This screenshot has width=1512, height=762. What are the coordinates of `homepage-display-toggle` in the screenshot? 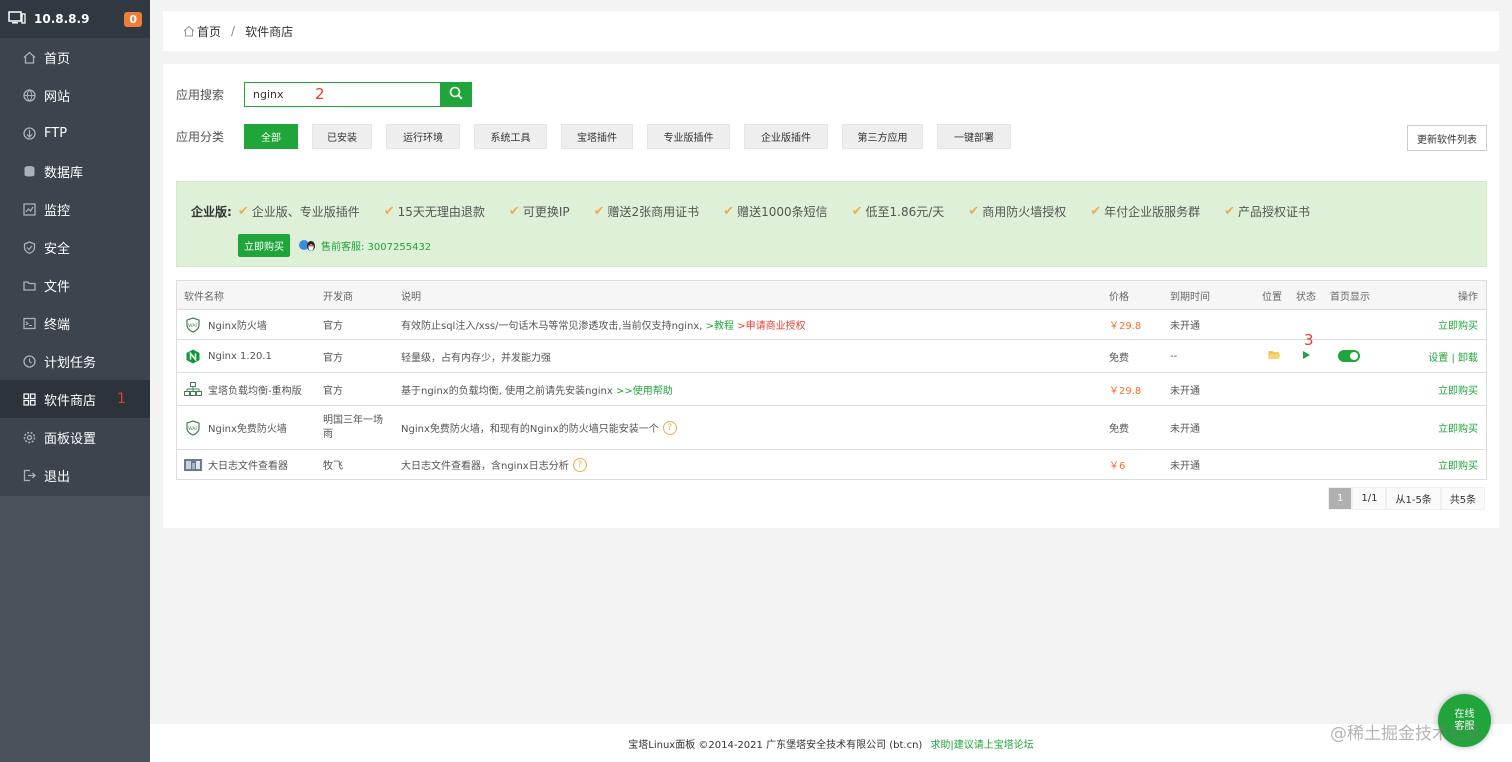 It's located at (1349, 356).